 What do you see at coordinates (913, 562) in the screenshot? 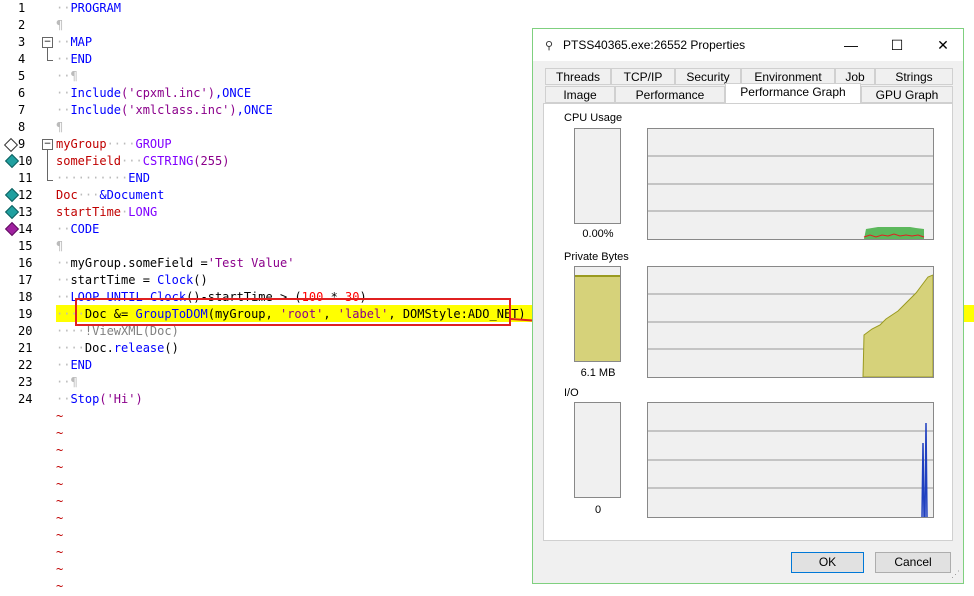
I see `cancel-button: Cancel` at bounding box center [913, 562].